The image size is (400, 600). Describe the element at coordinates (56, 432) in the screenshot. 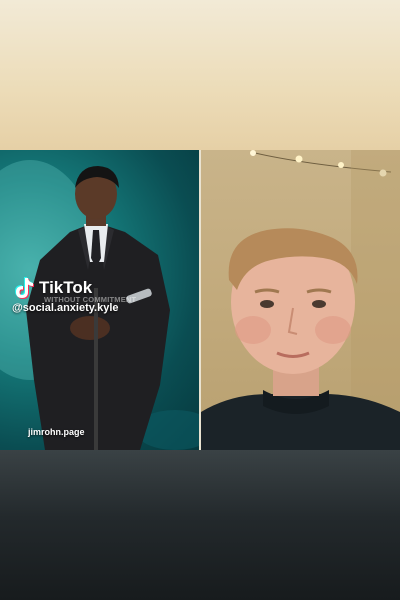

I see `source-watermark: jimrohn.page` at that location.